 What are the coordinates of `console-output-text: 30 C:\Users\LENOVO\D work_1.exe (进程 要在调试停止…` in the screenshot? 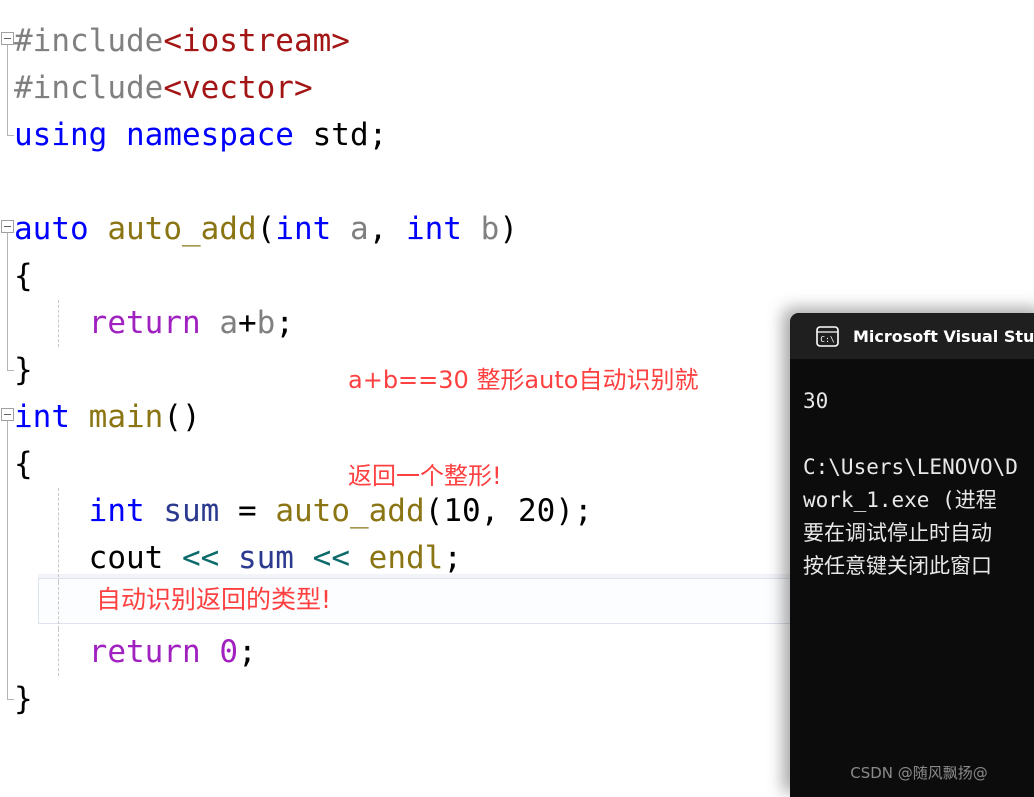 It's located at (912, 578).